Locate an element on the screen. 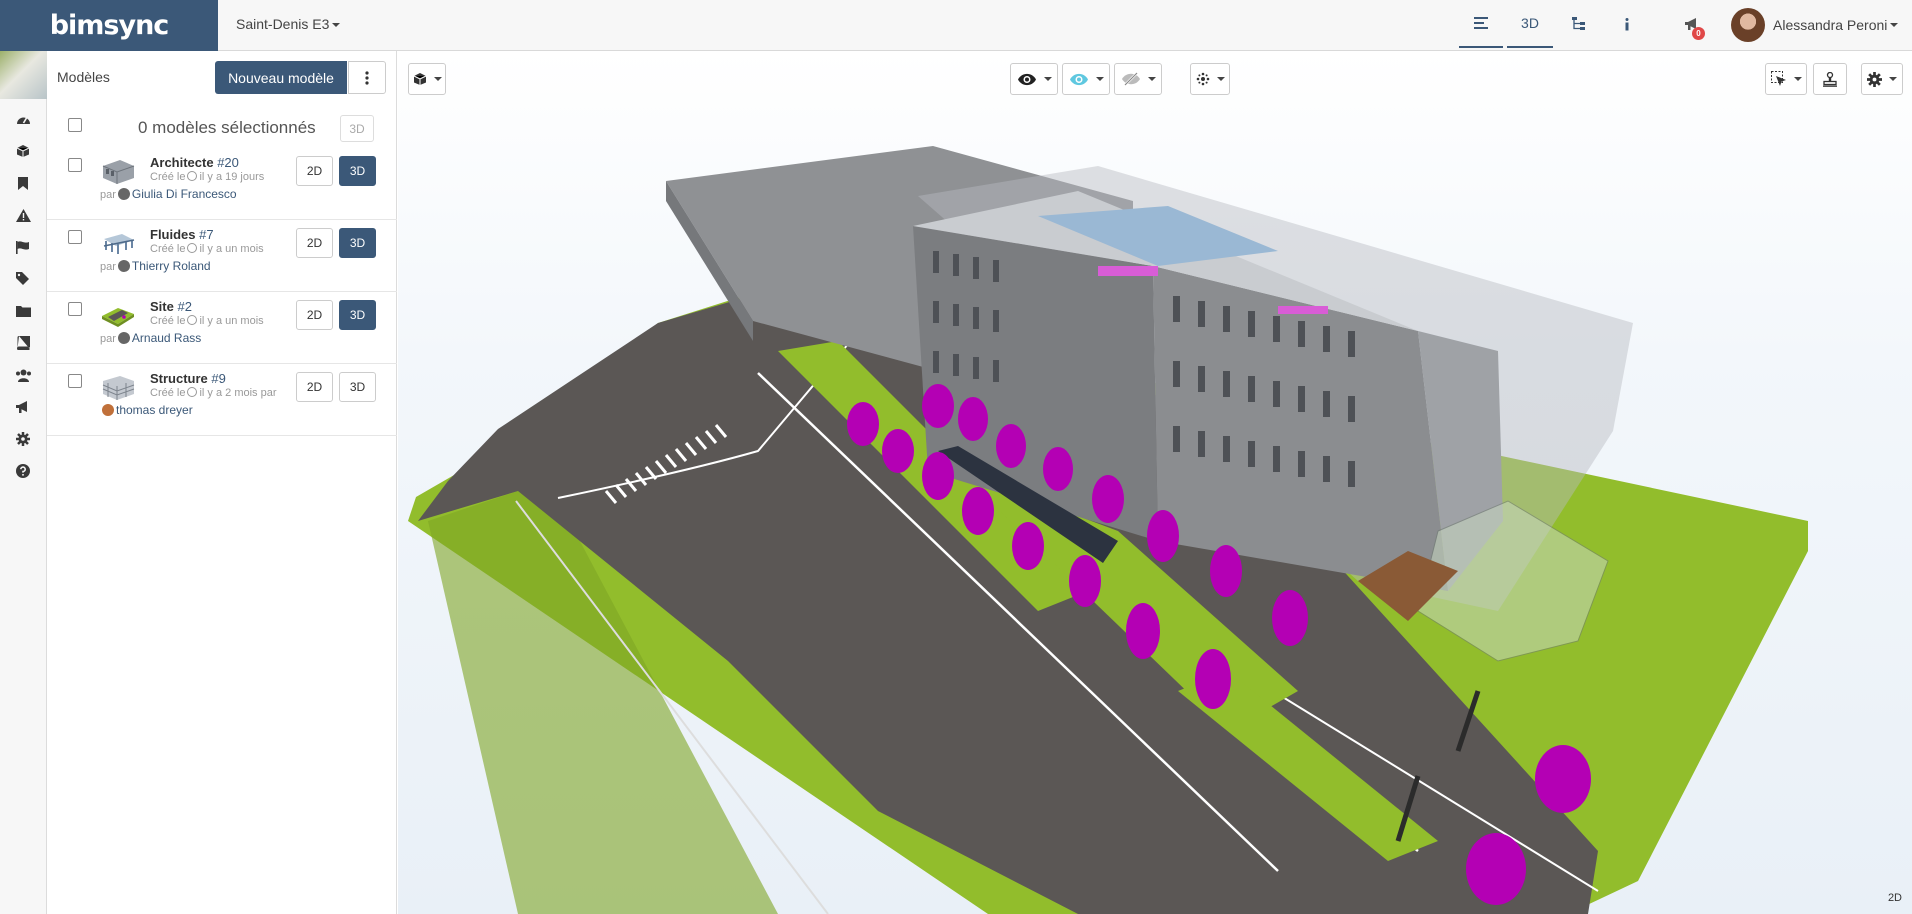 The width and height of the screenshot is (1912, 914). flag-icon is located at coordinates (23, 247).